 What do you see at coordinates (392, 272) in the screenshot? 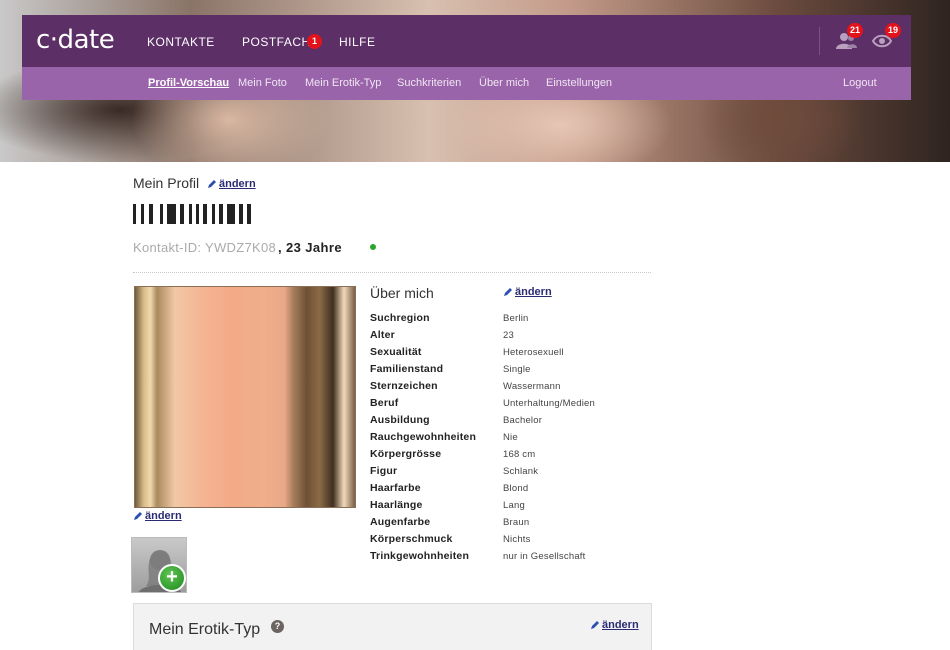
I see `section-divider` at bounding box center [392, 272].